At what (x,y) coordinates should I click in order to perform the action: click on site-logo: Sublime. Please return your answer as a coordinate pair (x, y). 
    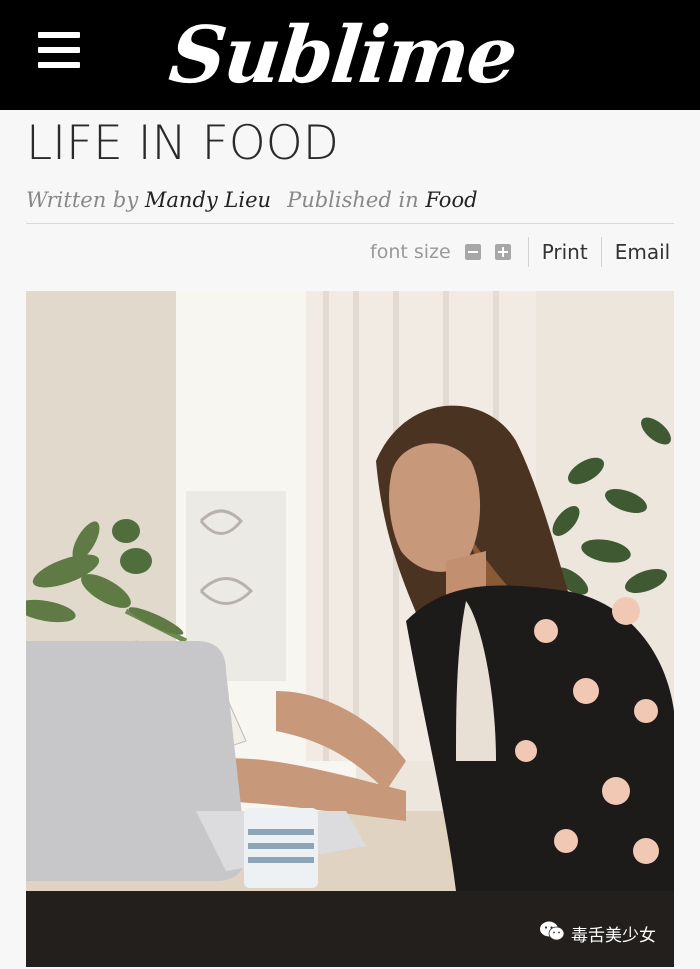
    Looking at the image, I should click on (342, 56).